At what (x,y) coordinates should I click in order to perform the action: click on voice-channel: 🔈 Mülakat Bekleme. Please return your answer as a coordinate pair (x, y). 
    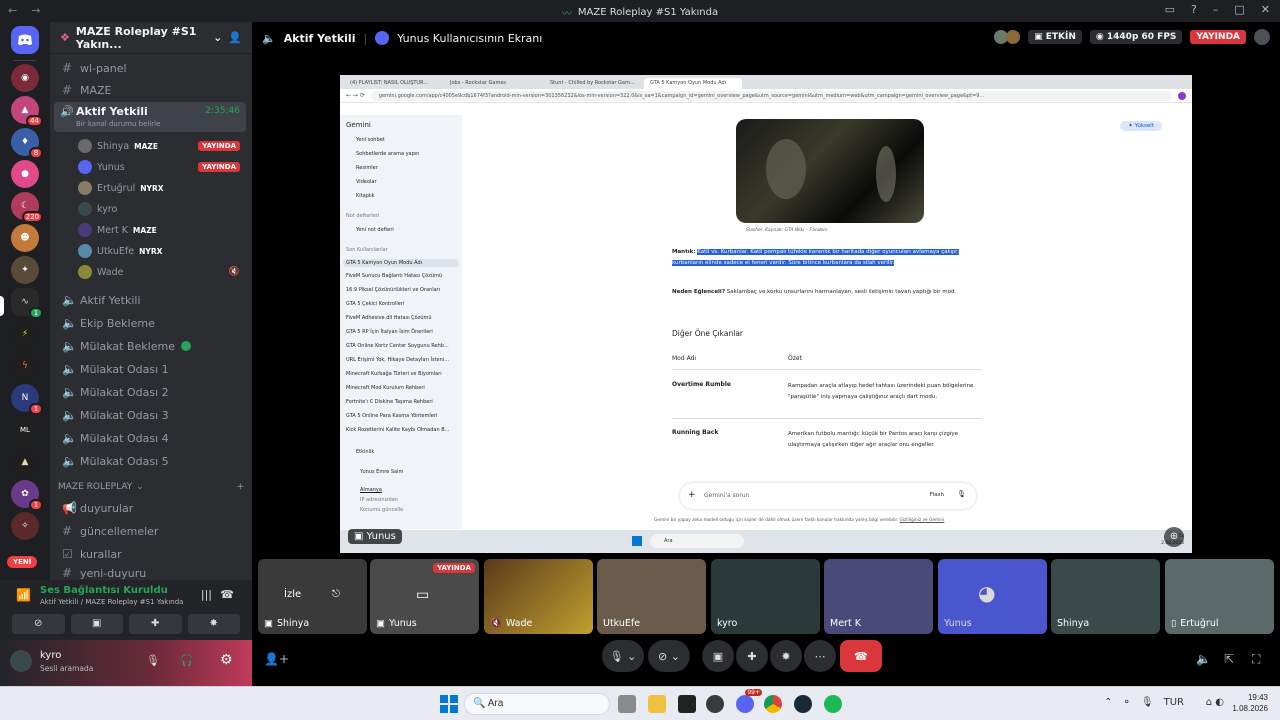
    Looking at the image, I should click on (151, 346).